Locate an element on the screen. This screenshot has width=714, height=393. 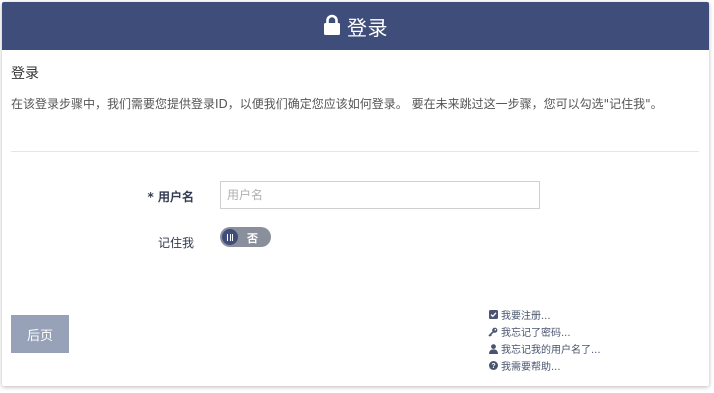
header-bar: 登录 is located at coordinates (355, 26).